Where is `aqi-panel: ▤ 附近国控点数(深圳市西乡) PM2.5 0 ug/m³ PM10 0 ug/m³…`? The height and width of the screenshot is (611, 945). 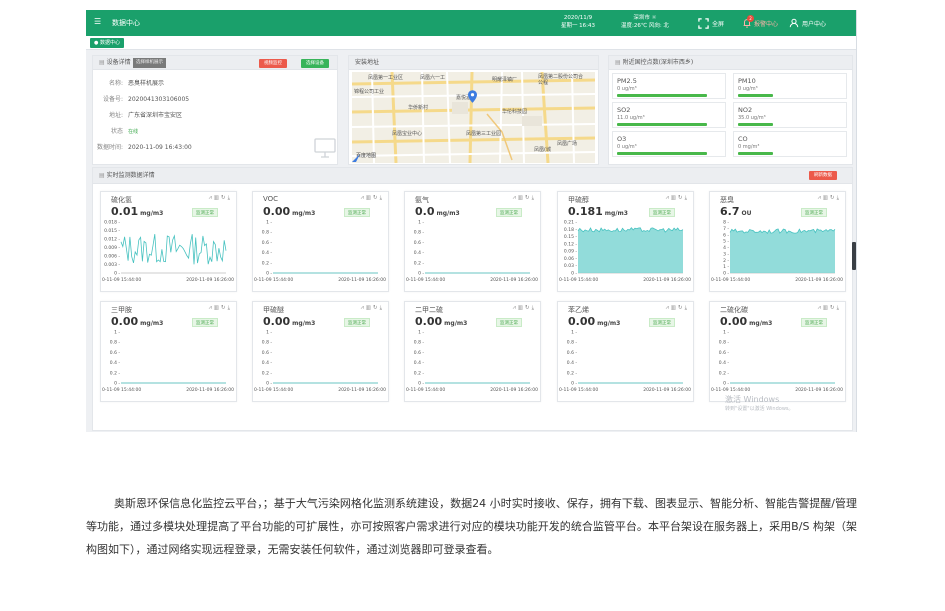
aqi-panel: ▤ 附近国控点数(深圳市西乡) PM2.5 0 ug/m³ PM10 0 ug/m³… is located at coordinates (730, 110).